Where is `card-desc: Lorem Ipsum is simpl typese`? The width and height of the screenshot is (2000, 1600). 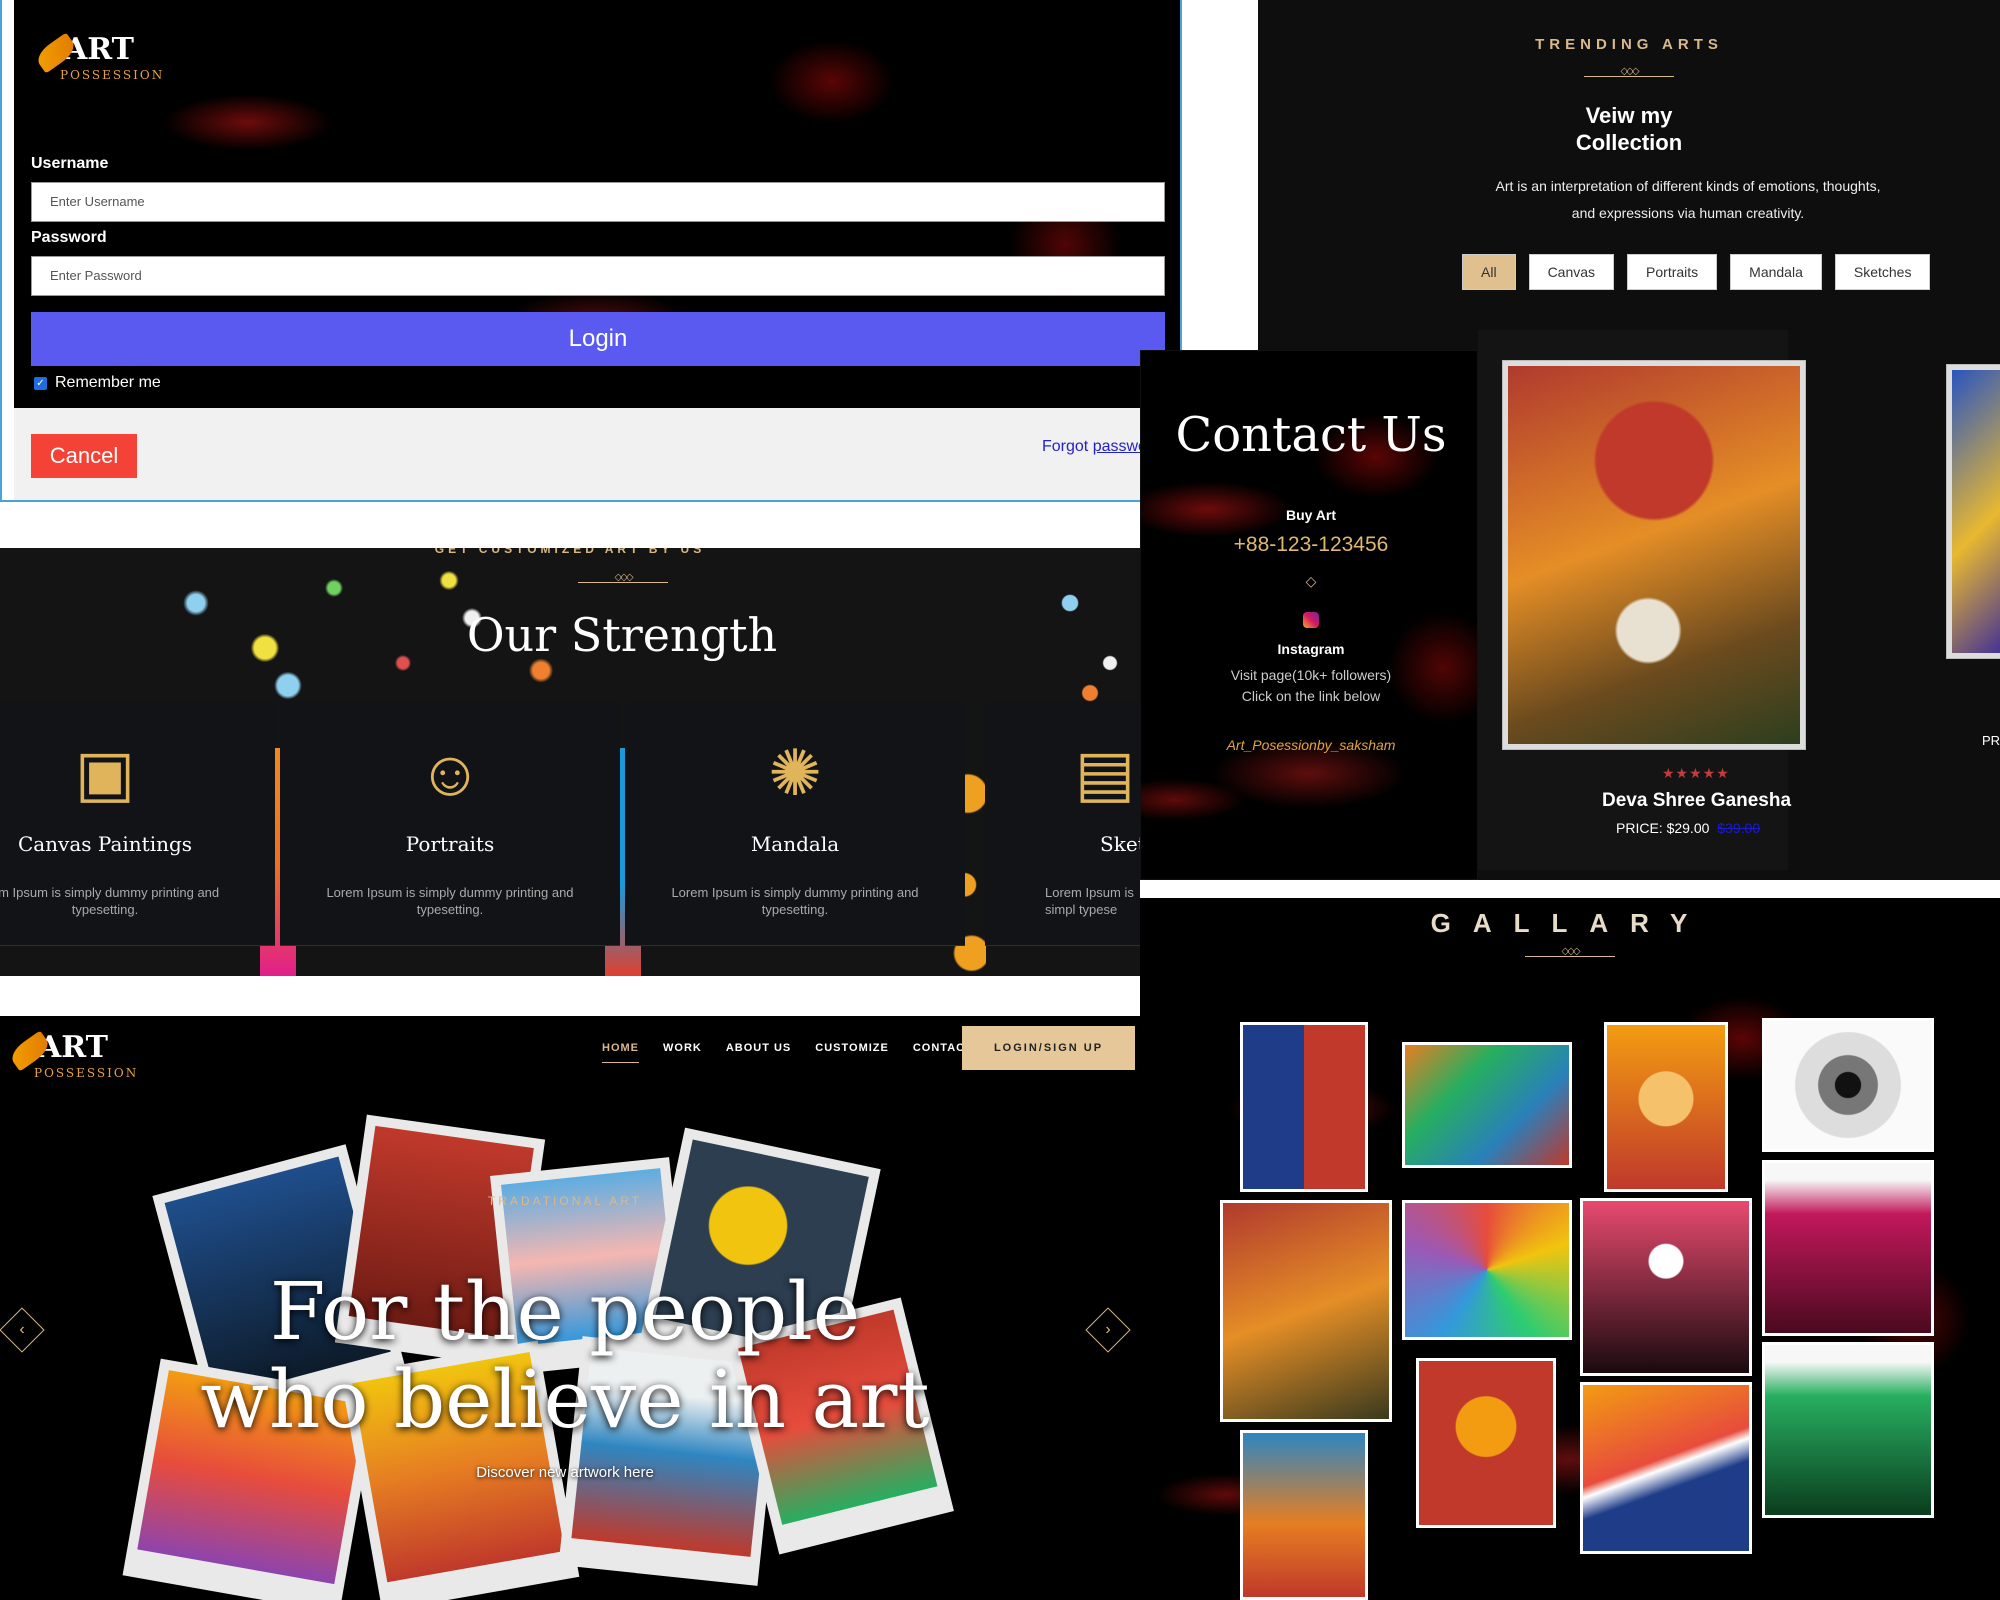
card-desc: Lorem Ipsum is simpl typese is located at coordinates (1089, 901).